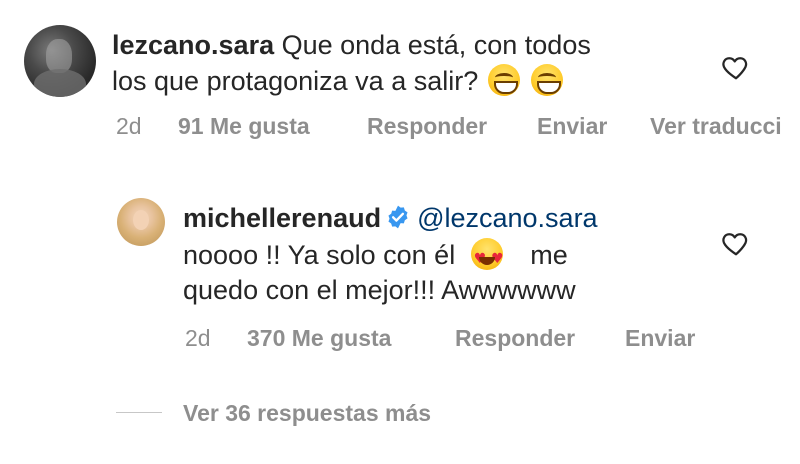 Image resolution: width=800 pixels, height=464 pixels. Describe the element at coordinates (295, 81) in the screenshot. I see `comment-body-line2: los que protagoniza va a salir?` at that location.